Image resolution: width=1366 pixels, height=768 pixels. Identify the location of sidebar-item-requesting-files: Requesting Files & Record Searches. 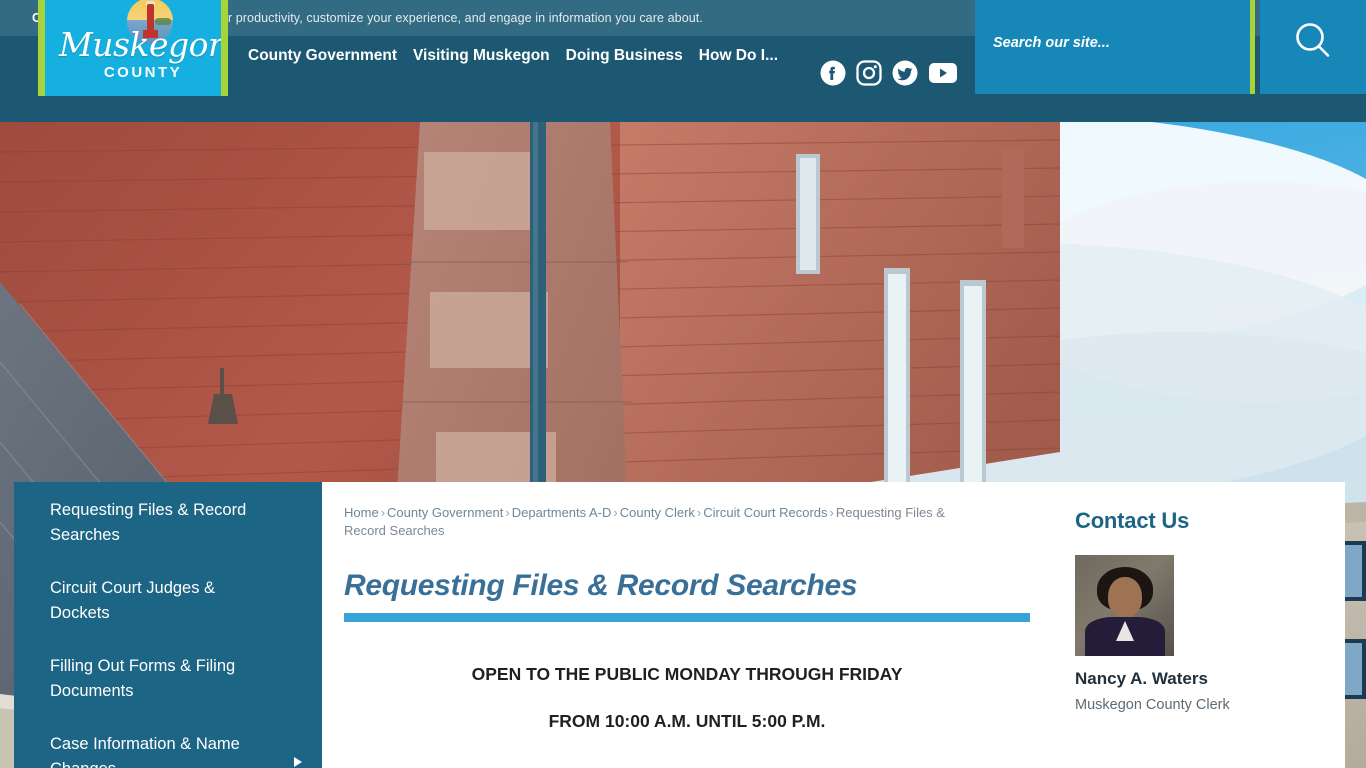
(168, 523).